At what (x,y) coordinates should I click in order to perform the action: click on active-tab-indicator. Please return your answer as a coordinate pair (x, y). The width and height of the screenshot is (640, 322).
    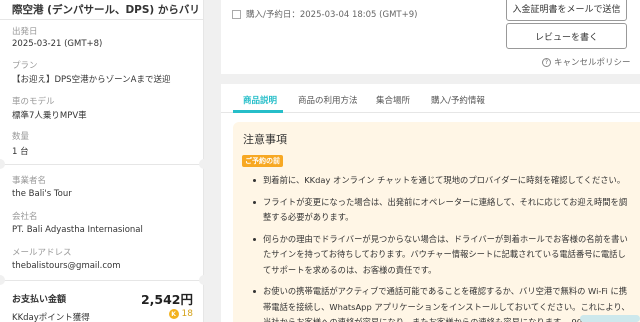
    Looking at the image, I should click on (258, 111).